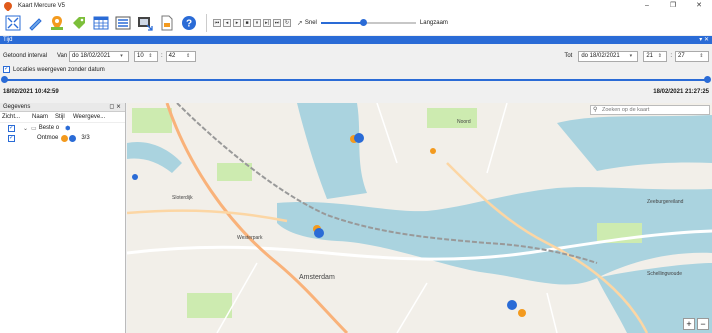 The width and height of the screenshot is (712, 333). I want to click on skip-end-button: ⏭, so click(277, 23).